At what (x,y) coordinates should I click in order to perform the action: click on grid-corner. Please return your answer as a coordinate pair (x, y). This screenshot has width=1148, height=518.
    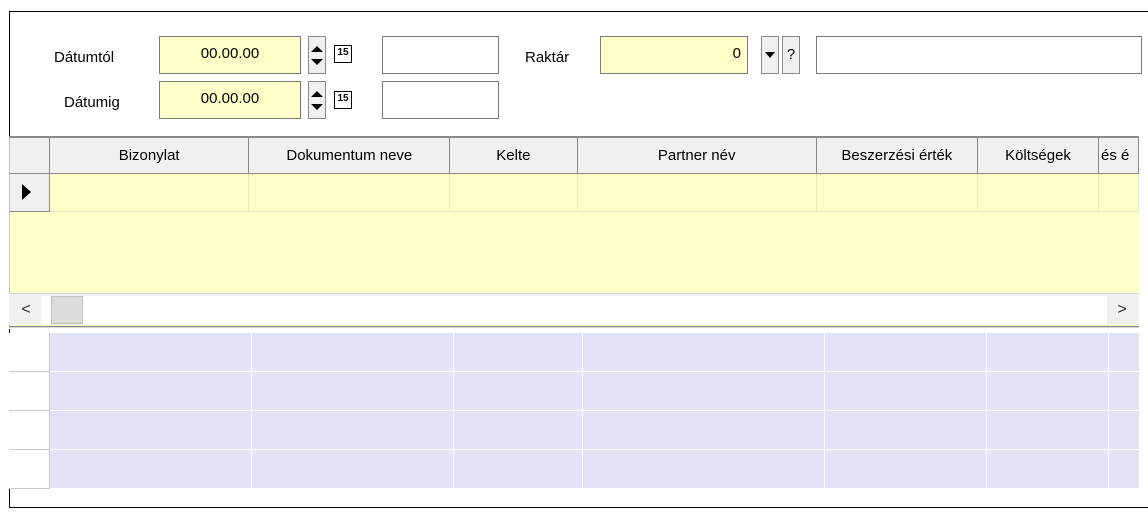
    Looking at the image, I should click on (30, 156).